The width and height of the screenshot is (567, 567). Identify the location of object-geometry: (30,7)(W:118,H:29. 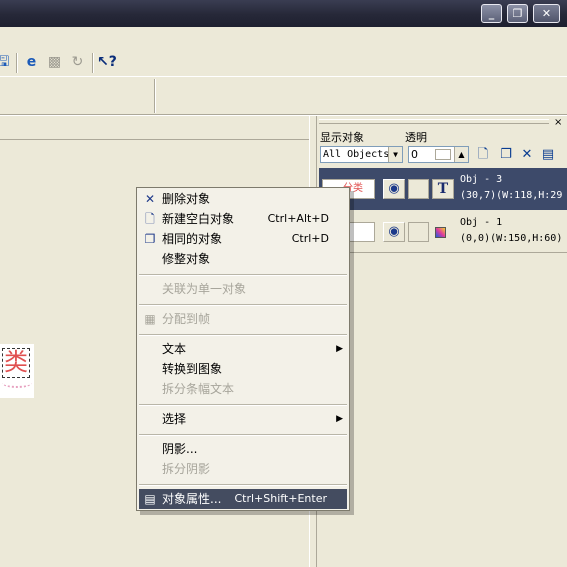
(511, 195).